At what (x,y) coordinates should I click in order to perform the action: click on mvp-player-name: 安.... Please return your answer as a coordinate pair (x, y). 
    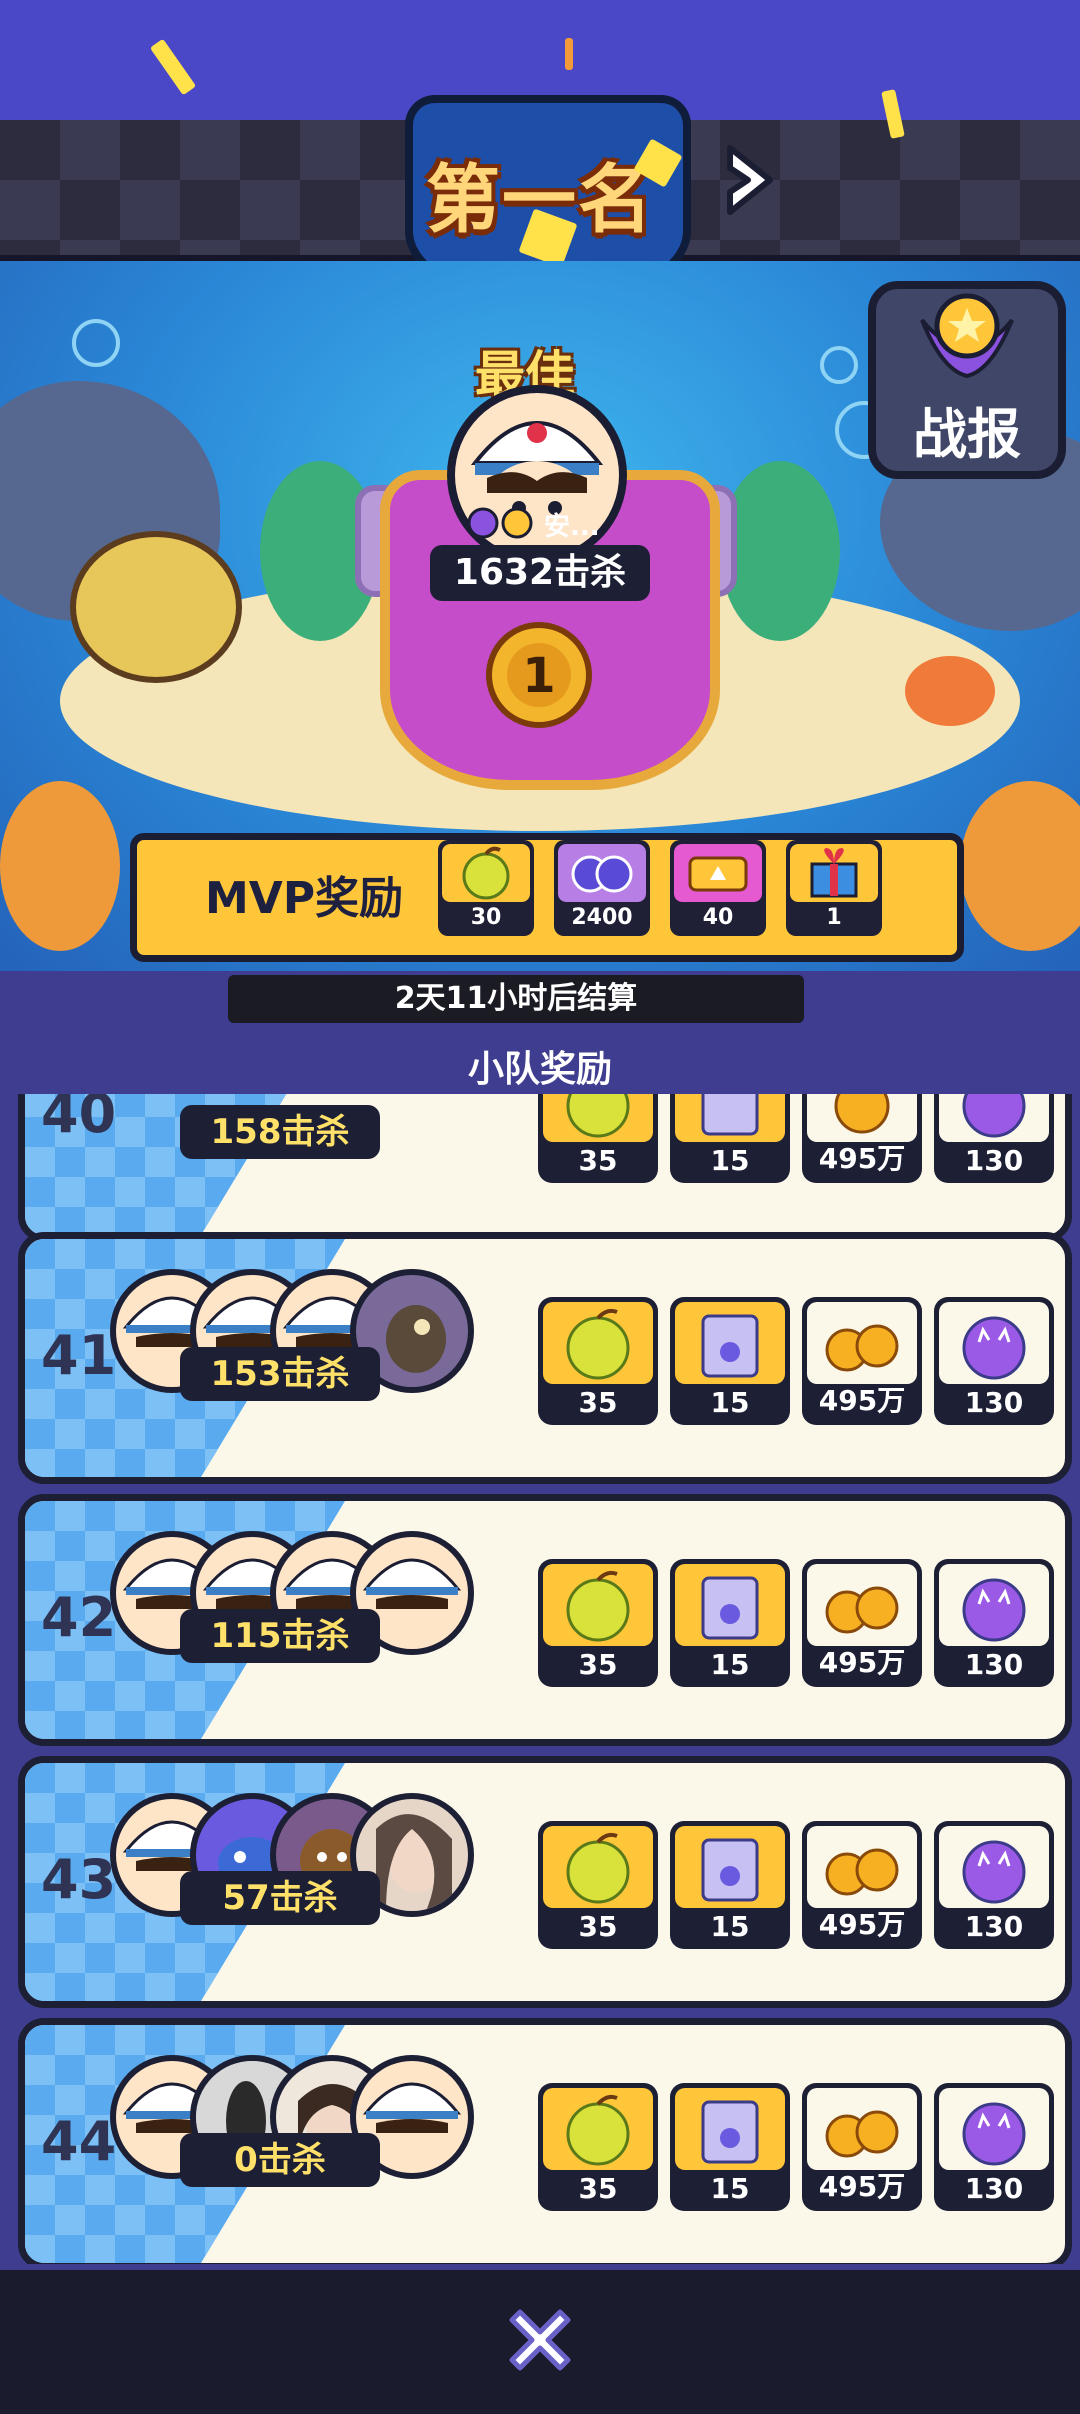
    Looking at the image, I should click on (572, 527).